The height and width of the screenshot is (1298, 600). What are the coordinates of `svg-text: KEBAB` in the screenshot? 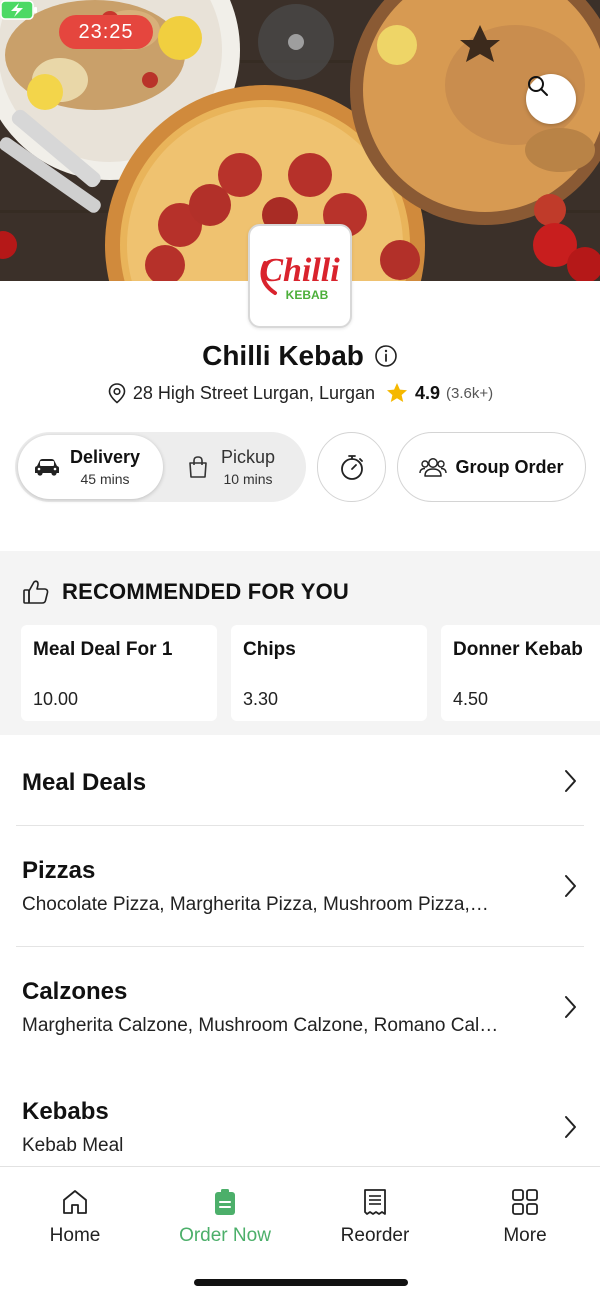 It's located at (307, 295).